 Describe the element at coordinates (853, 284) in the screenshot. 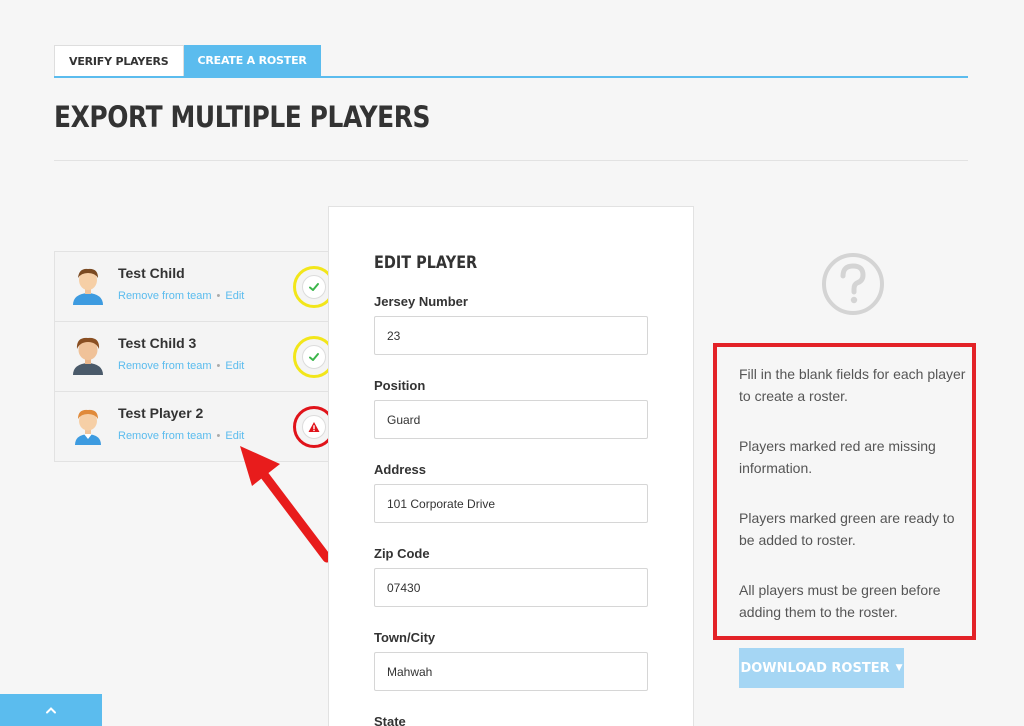

I see `question-circle-icon` at that location.